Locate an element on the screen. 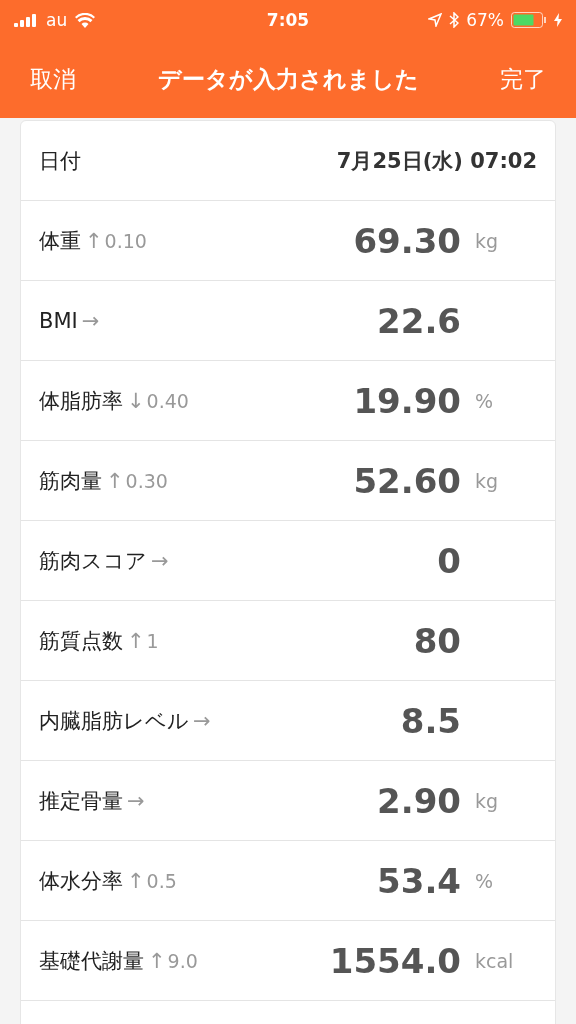  done-button: 完了 is located at coordinates (523, 79).